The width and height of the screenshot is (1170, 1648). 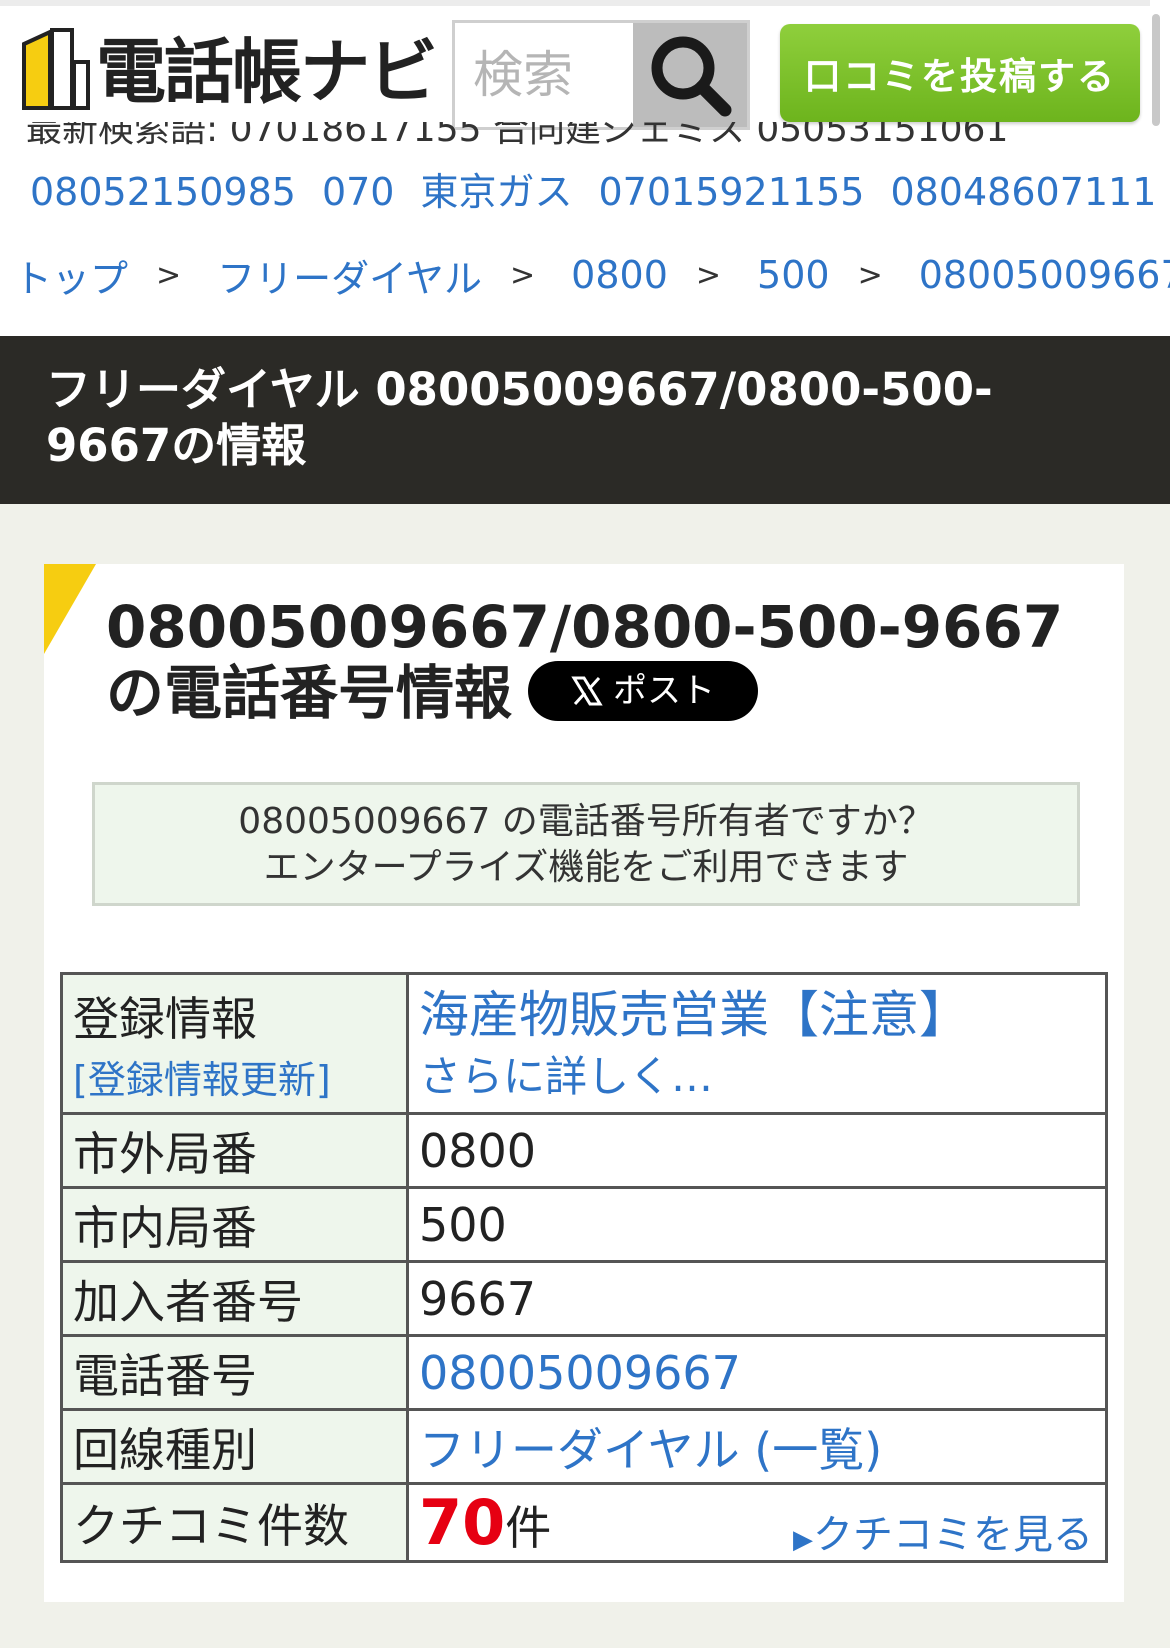 I want to click on building-logo-icon, so click(x=56, y=69).